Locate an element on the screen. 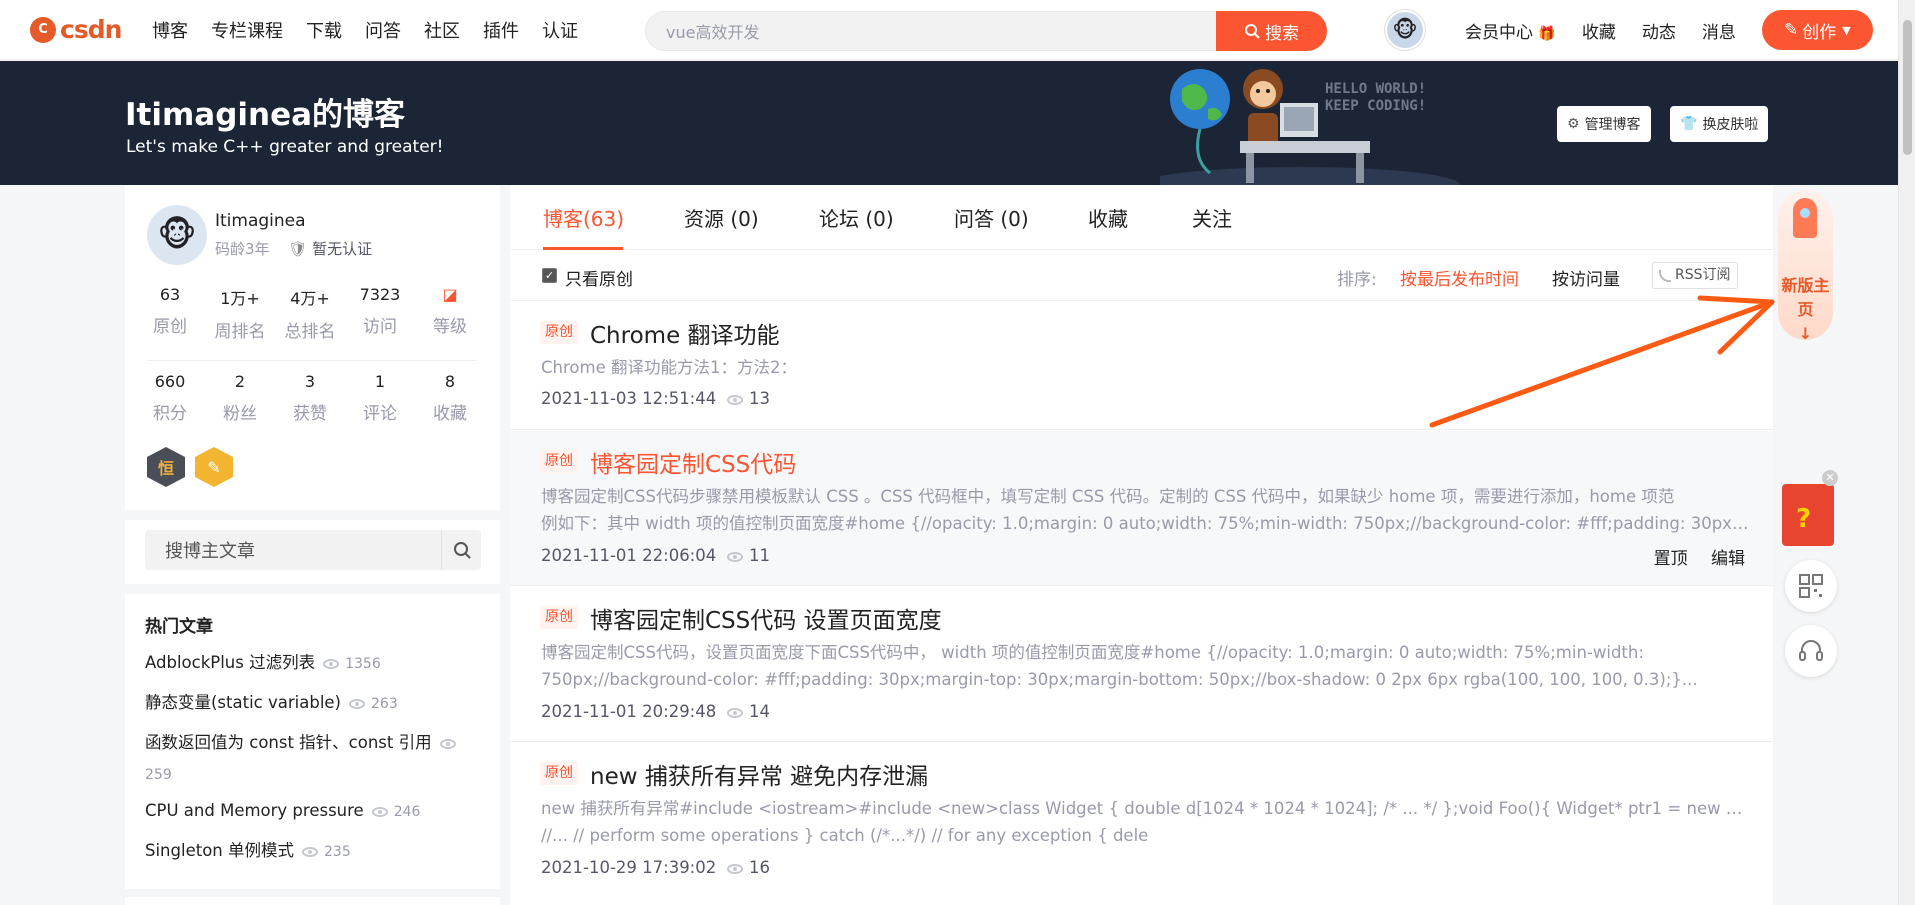 Image resolution: width=1915 pixels, height=905 pixels. nav-link-courses: 专栏课程 is located at coordinates (247, 30).